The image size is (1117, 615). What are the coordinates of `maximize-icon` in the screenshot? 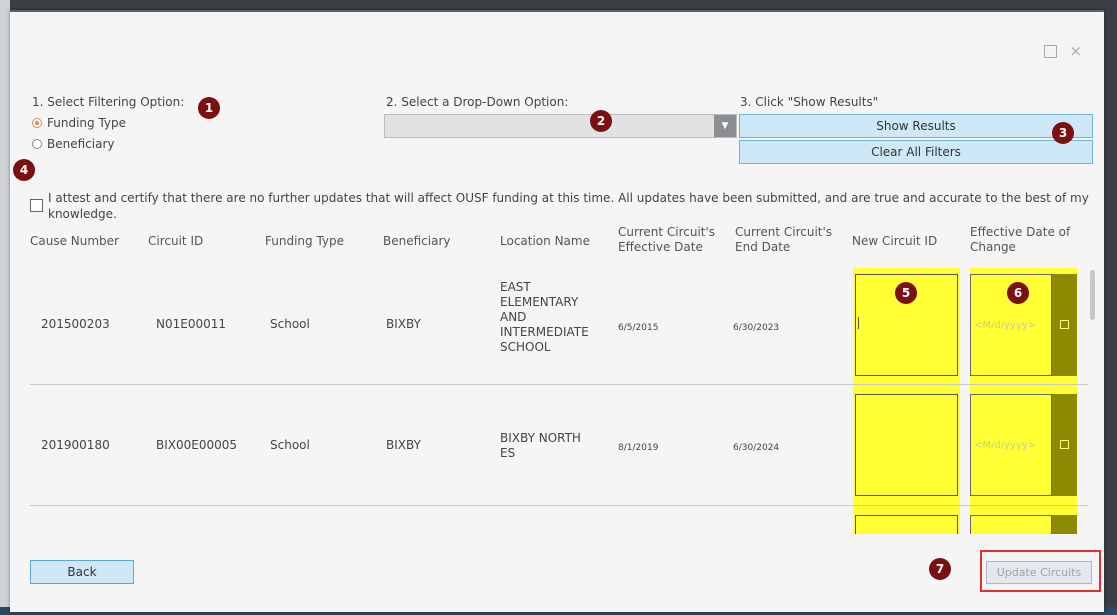 It's located at (1050, 51).